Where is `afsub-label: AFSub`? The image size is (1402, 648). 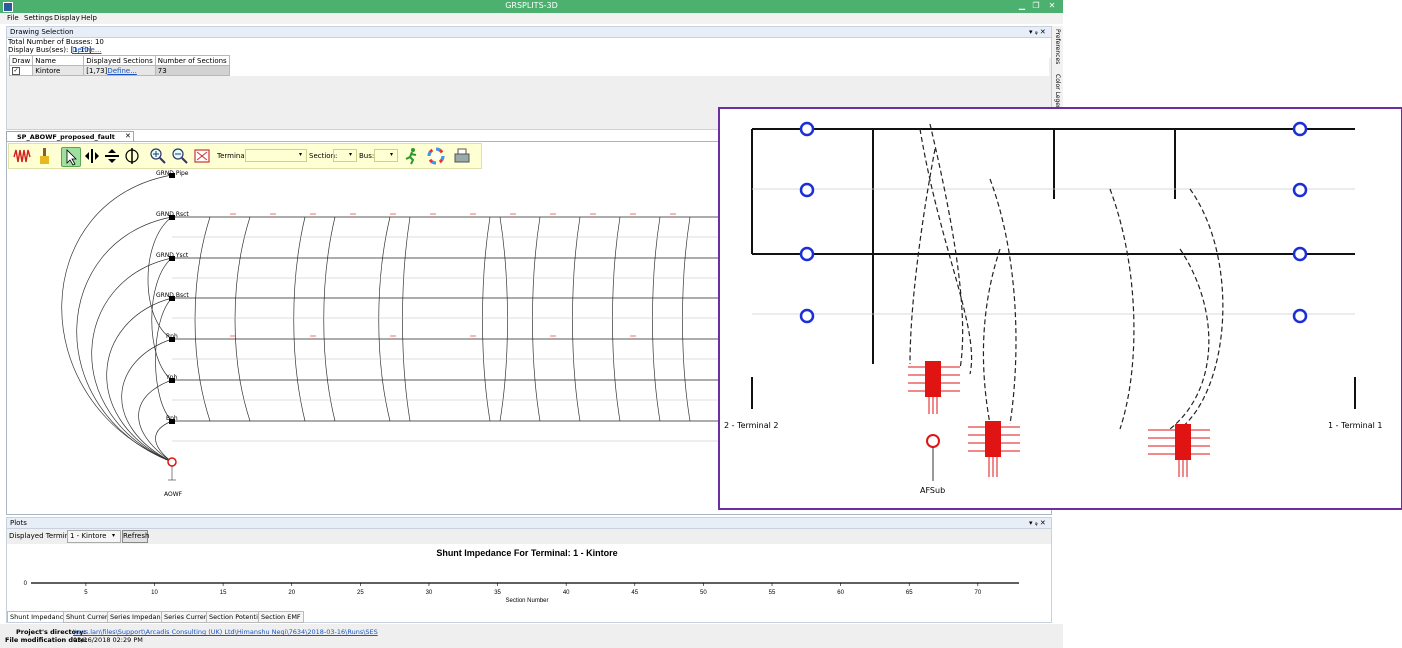
afsub-label: AFSub is located at coordinates (933, 490).